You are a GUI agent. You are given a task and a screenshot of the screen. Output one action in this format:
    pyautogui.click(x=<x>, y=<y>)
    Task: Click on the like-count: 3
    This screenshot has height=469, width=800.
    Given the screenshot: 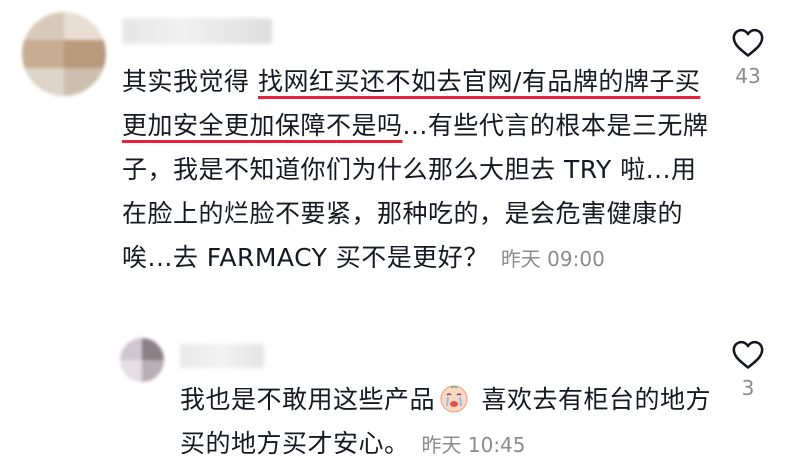 What is the action you would take?
    pyautogui.click(x=748, y=388)
    